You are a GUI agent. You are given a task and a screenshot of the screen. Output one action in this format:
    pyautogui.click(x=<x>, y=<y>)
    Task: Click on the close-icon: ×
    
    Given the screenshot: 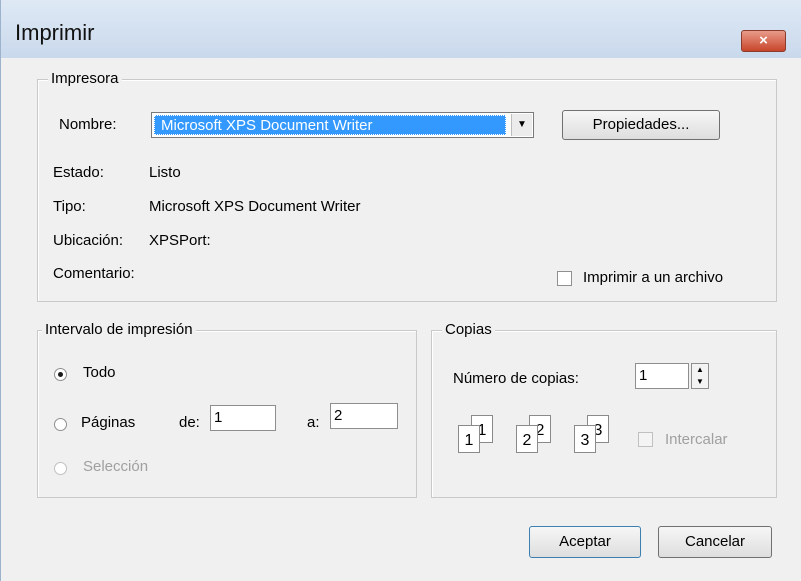 What is the action you would take?
    pyautogui.click(x=763, y=40)
    